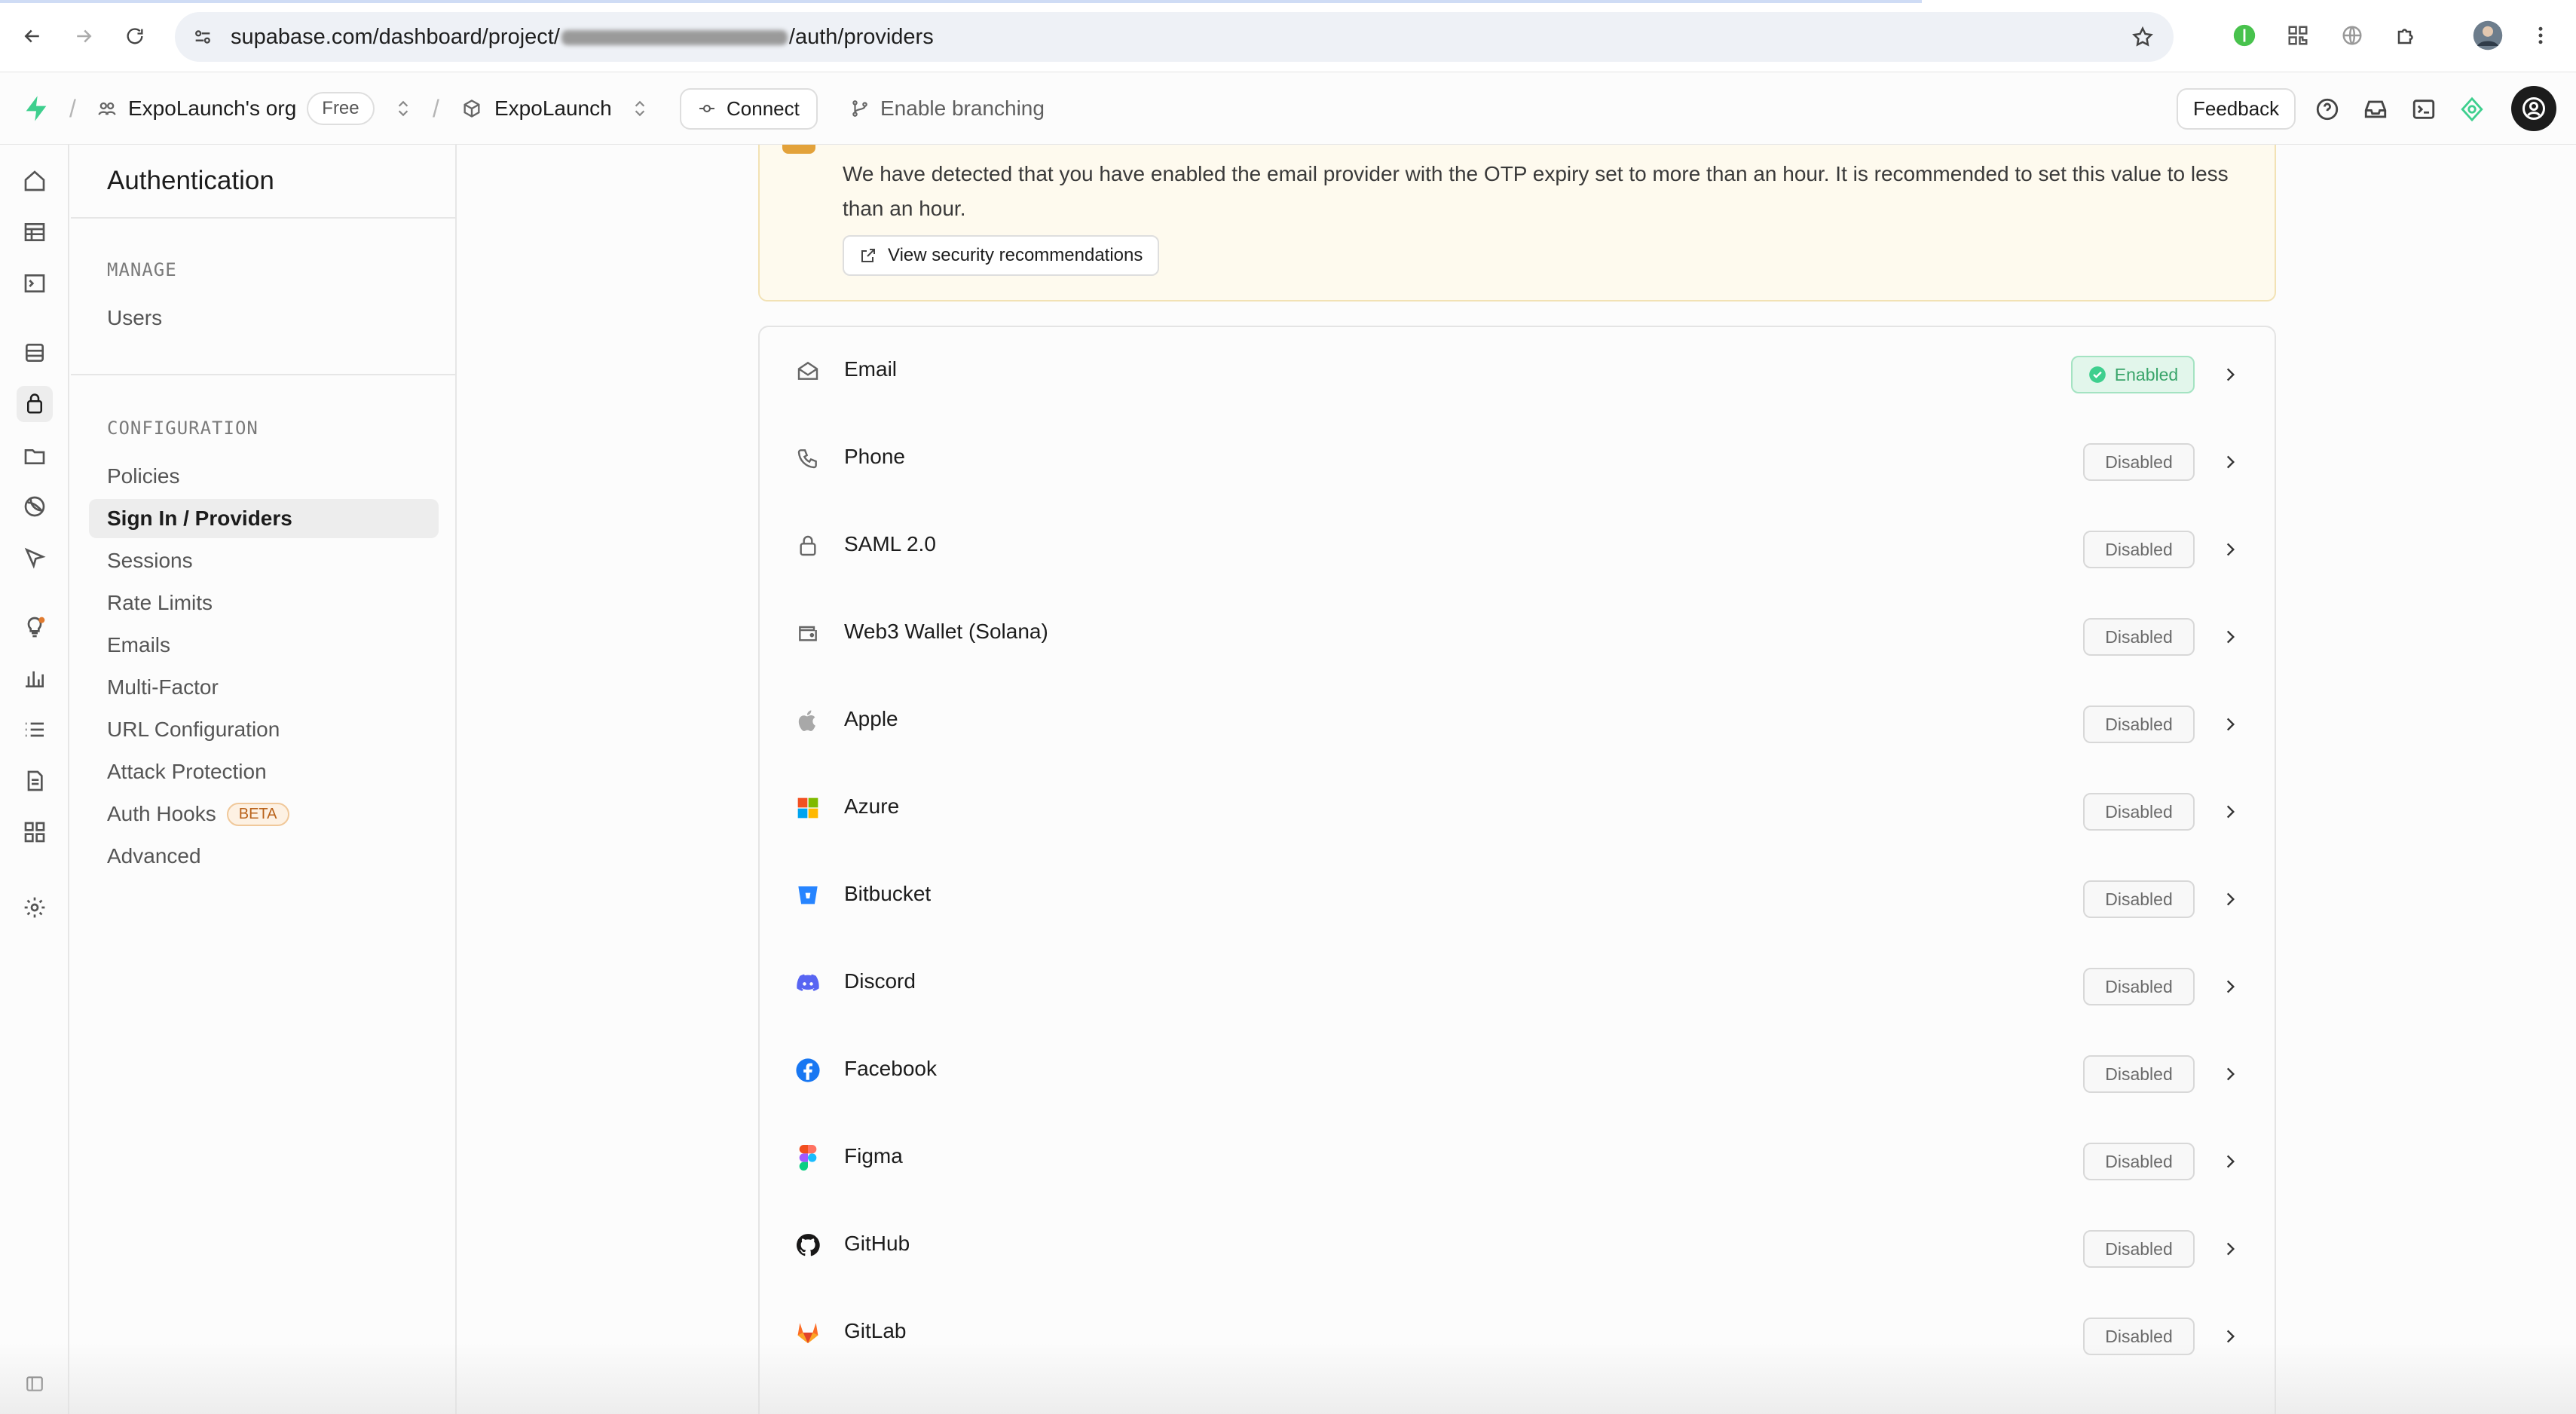 The image size is (2576, 1414). I want to click on org-switcher: ExpoLaunch's org Free, so click(235, 108).